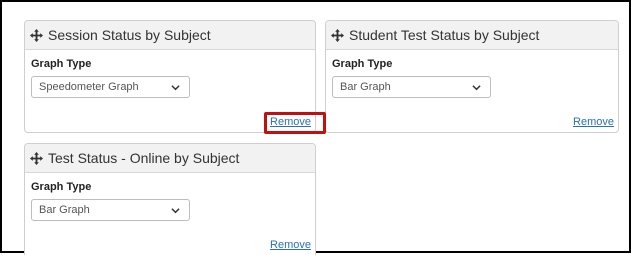 This screenshot has width=631, height=255. What do you see at coordinates (89, 87) in the screenshot?
I see `select-value: Speedometer Graph` at bounding box center [89, 87].